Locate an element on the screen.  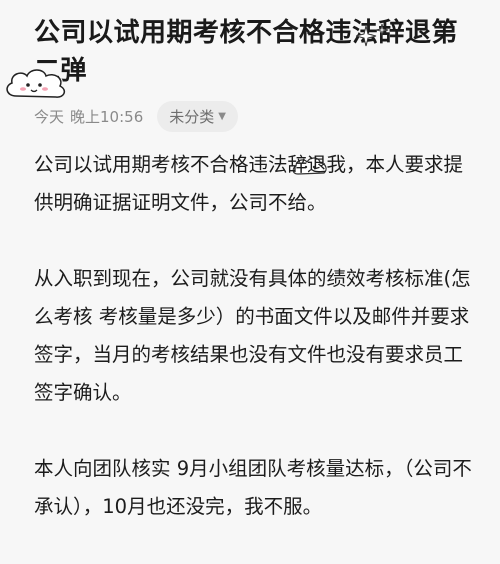
note-timestamp: 今天 晚上10:56 is located at coordinates (88, 116).